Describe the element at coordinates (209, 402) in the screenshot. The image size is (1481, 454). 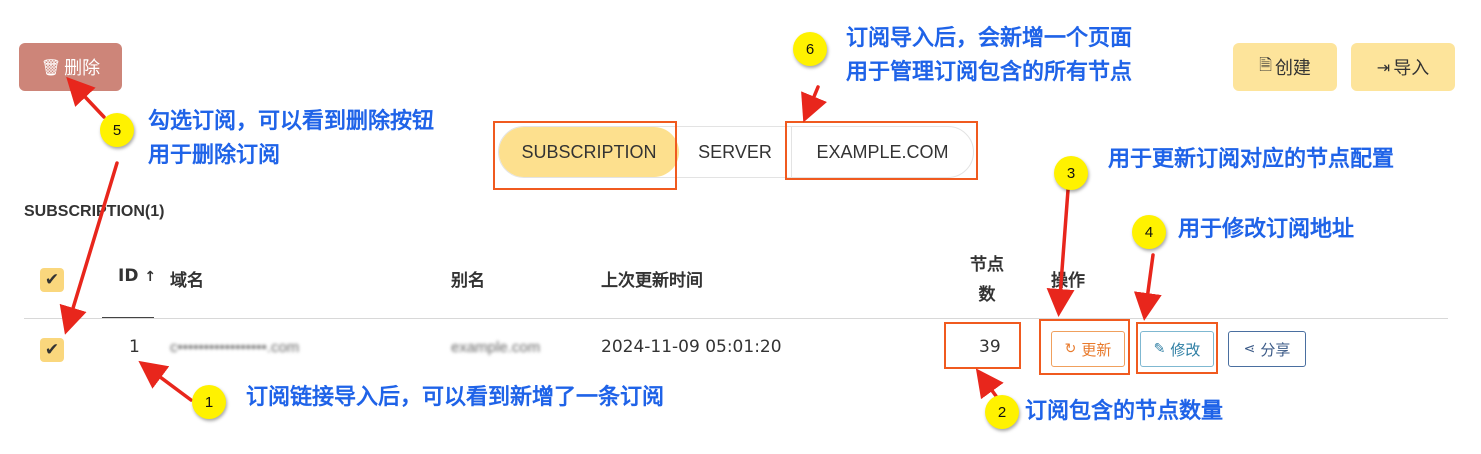
I see `annotation-marker-1: 1` at that location.